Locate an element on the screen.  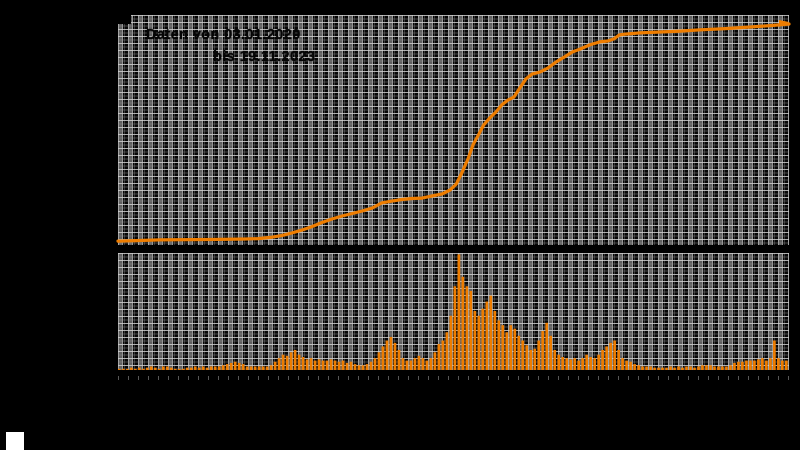
watermark-block is located at coordinates (15, 441).